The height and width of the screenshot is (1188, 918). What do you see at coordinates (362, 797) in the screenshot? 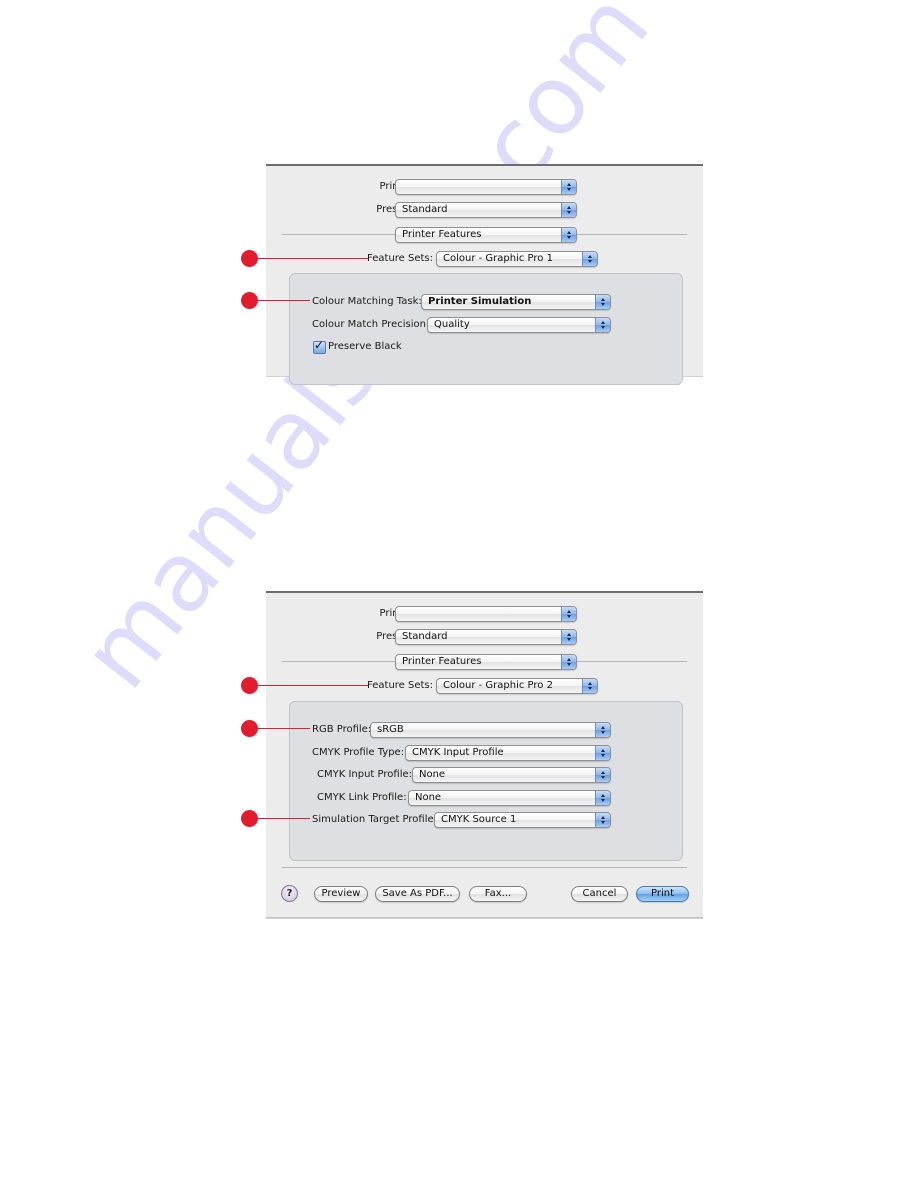
I see `cmyk-link-profile-label: CMYK Link Profile:` at bounding box center [362, 797].